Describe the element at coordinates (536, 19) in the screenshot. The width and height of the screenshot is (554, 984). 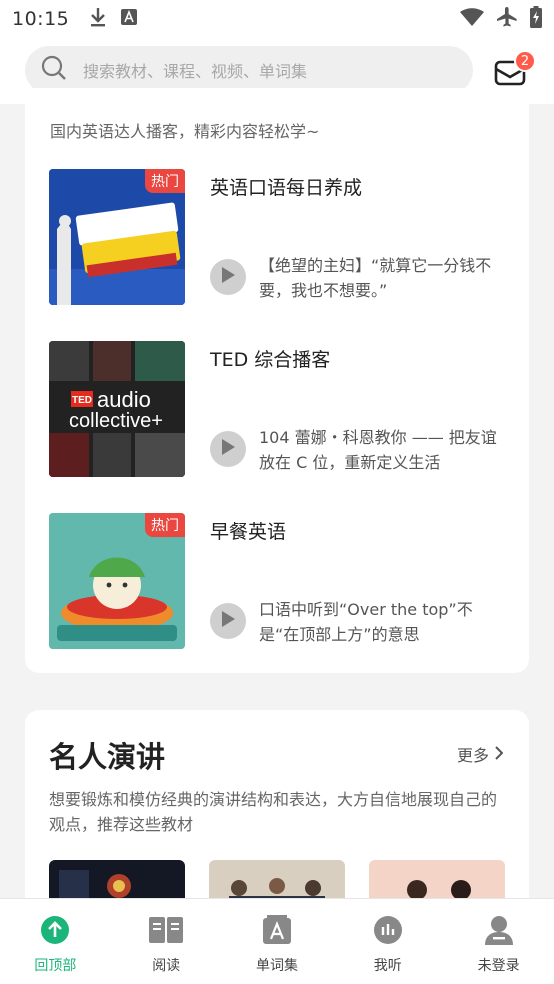
I see `battery-charging-icon` at that location.